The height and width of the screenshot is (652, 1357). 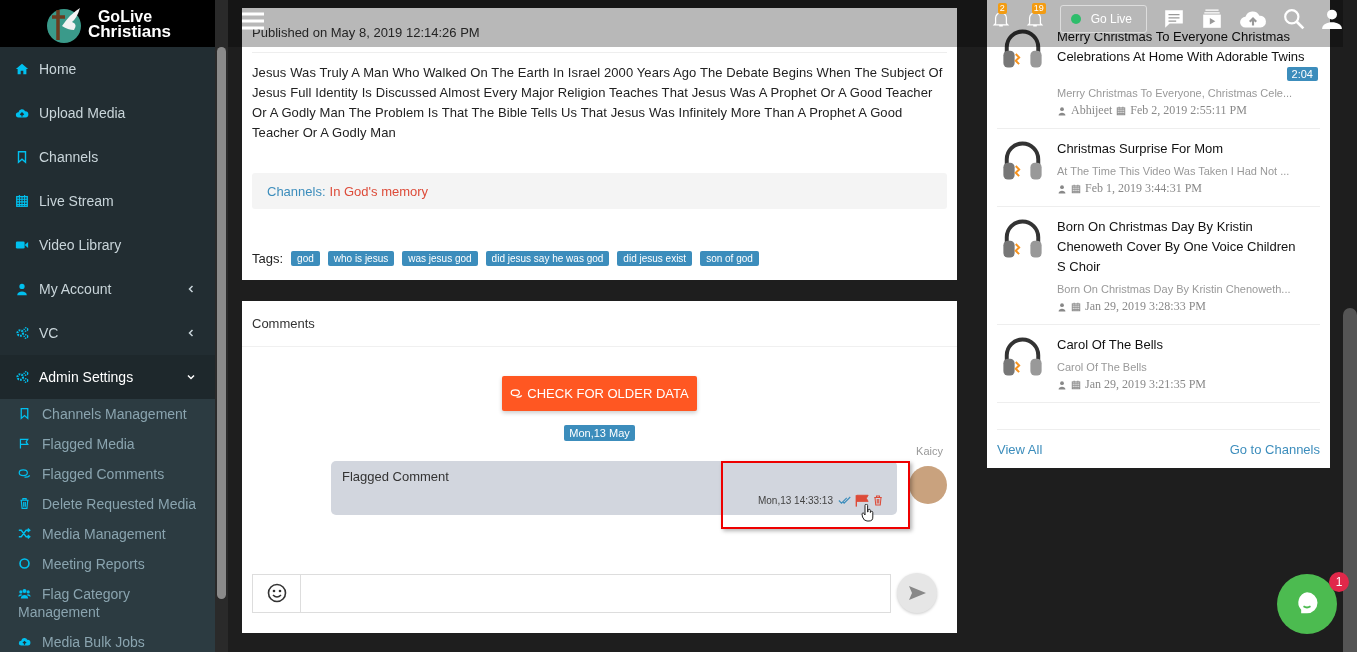 What do you see at coordinates (107, 113) in the screenshot?
I see `sidebar-item: Upload Media` at bounding box center [107, 113].